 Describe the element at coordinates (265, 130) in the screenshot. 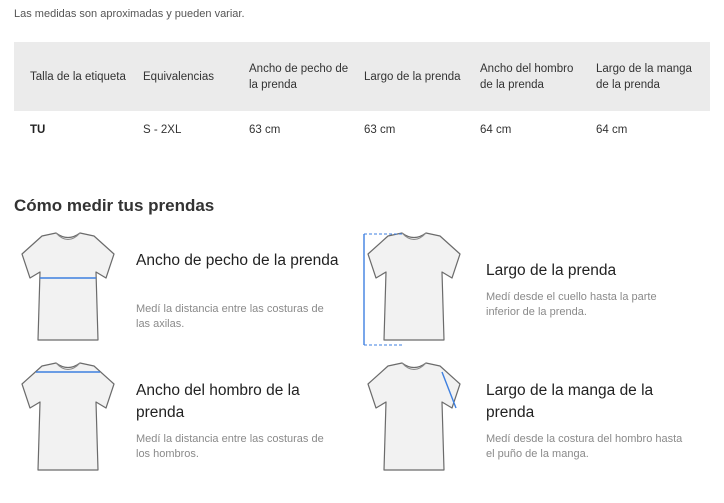

I see `cell-chest-width: 63 cm` at that location.